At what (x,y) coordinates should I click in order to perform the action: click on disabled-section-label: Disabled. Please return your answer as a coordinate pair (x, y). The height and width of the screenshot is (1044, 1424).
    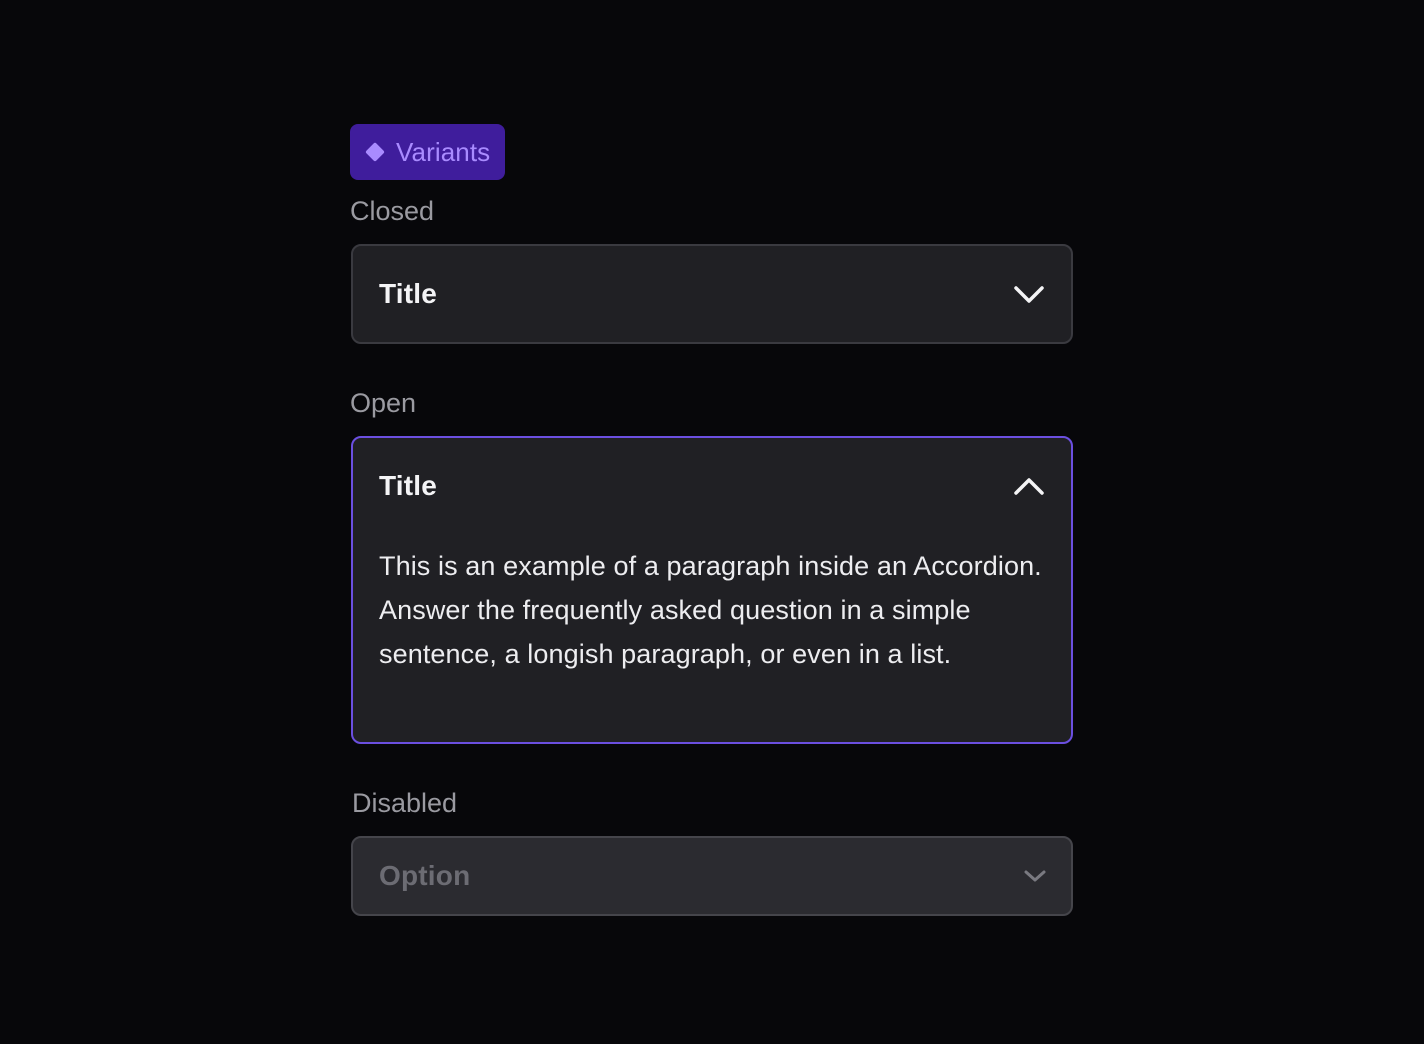
    Looking at the image, I should click on (405, 803).